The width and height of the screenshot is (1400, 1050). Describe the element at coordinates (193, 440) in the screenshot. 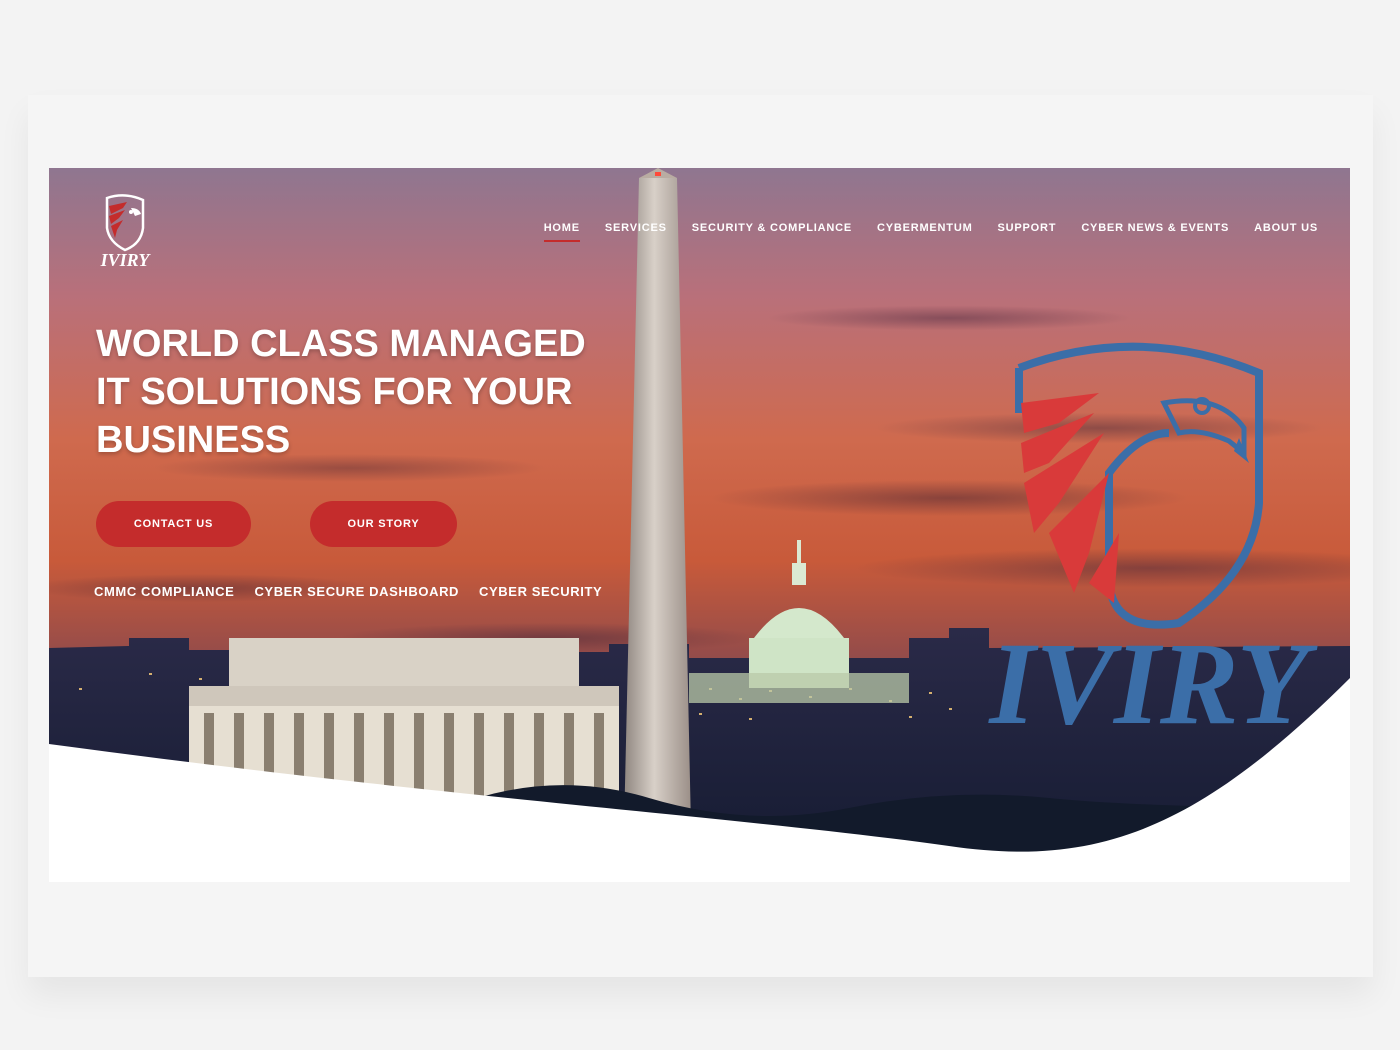

I see `headline-line-3: BUSINESS` at that location.